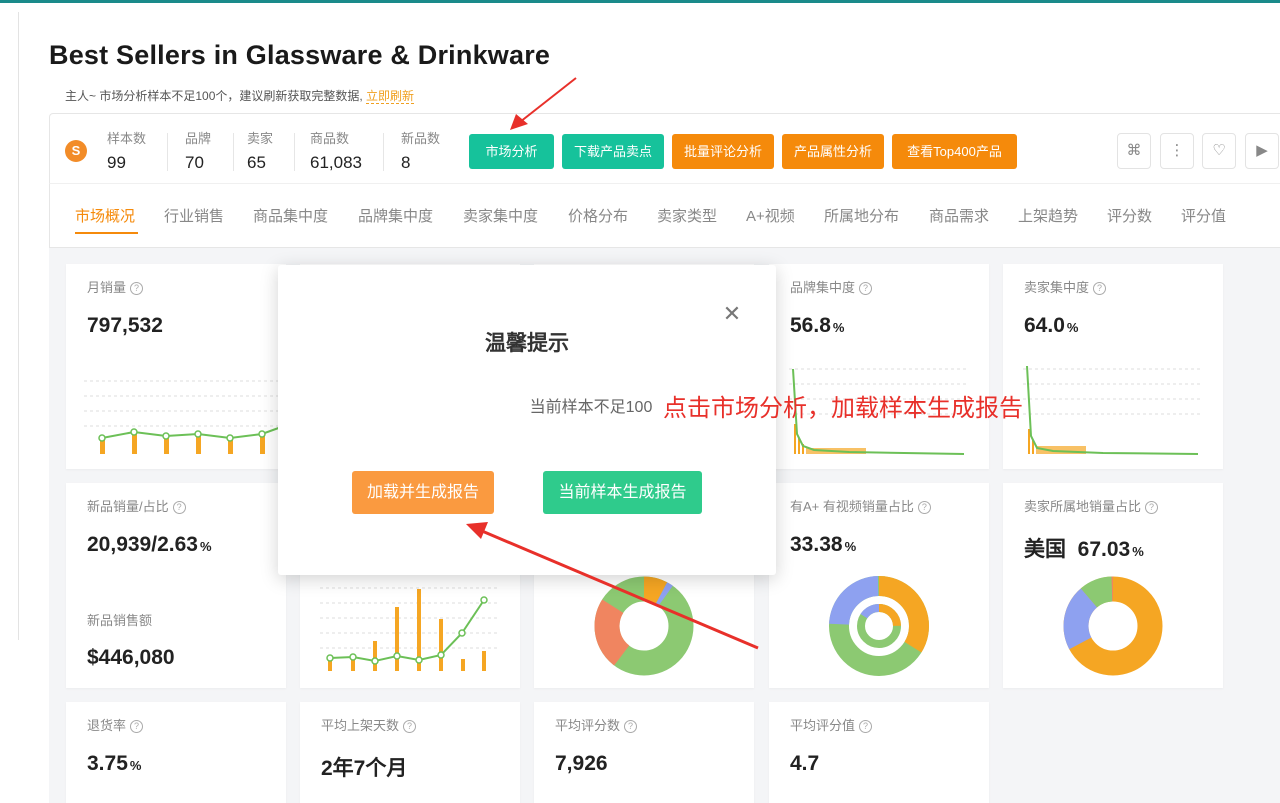  I want to click on card-label-text: 新品销量/占比, so click(128, 506).